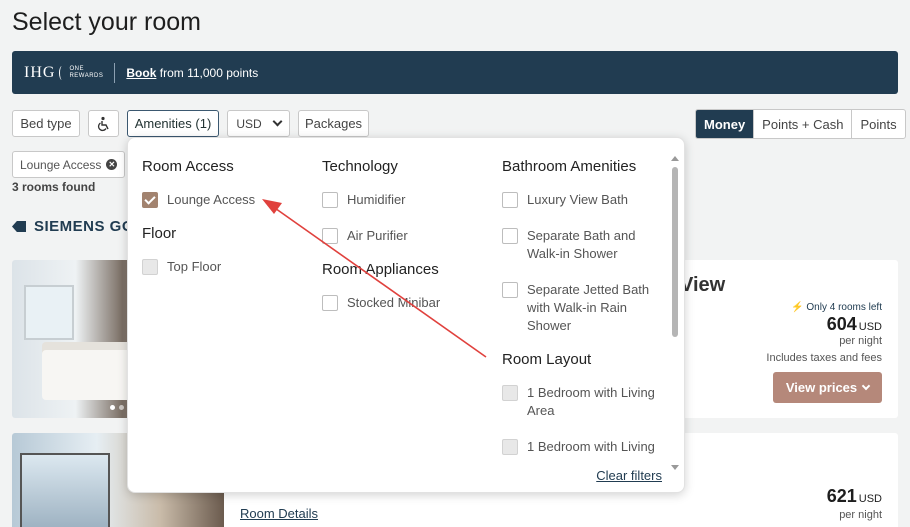 The height and width of the screenshot is (527, 910). Describe the element at coordinates (836, 307) in the screenshot. I see `availability-badge: ⚡ Only 4 rooms left` at that location.